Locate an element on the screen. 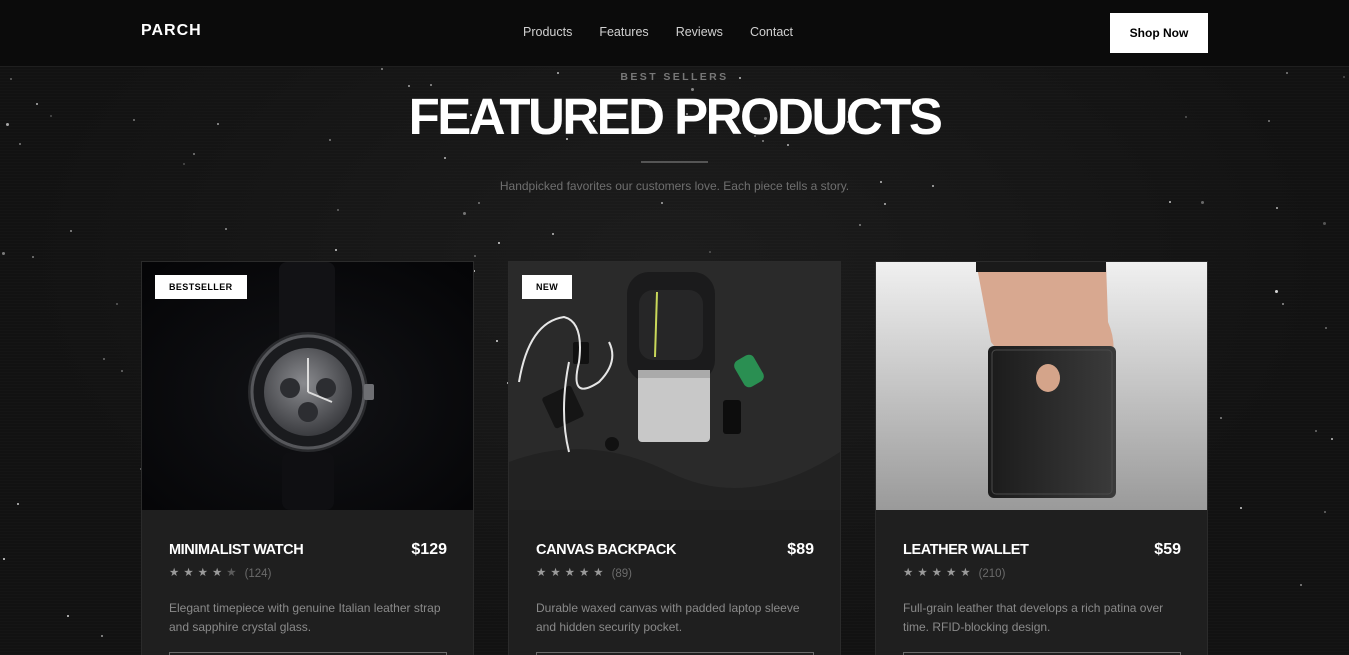 The image size is (1349, 655). nav-link-reviews: Reviews is located at coordinates (699, 32).